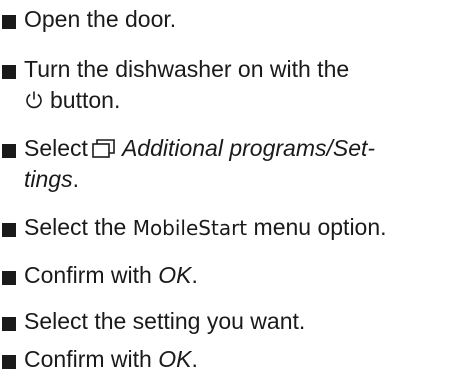 The height and width of the screenshot is (377, 454). What do you see at coordinates (34, 98) in the screenshot?
I see `power-icon` at bounding box center [34, 98].